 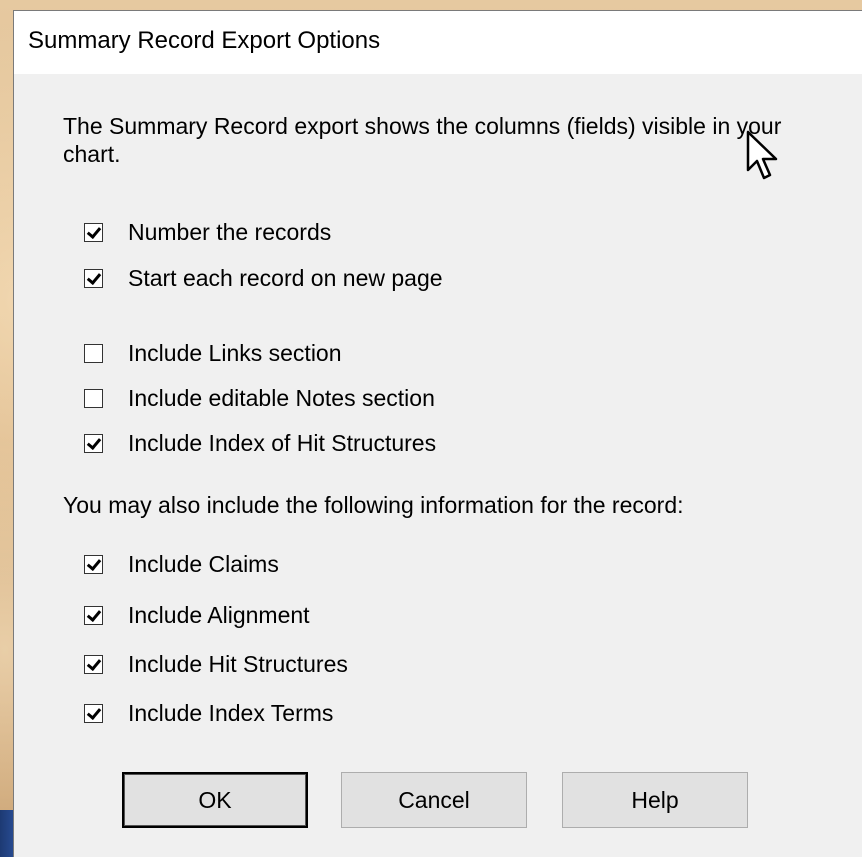 I want to click on checkbox-number-records: Number the records, so click(x=207, y=232).